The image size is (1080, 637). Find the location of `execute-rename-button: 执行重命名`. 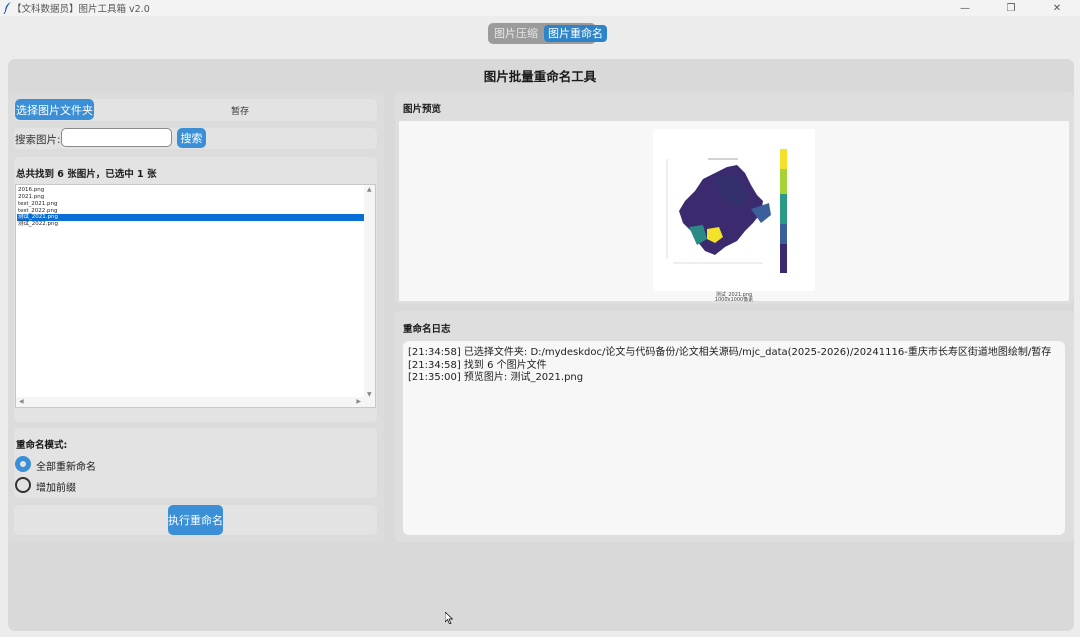

execute-rename-button: 执行重命名 is located at coordinates (195, 520).